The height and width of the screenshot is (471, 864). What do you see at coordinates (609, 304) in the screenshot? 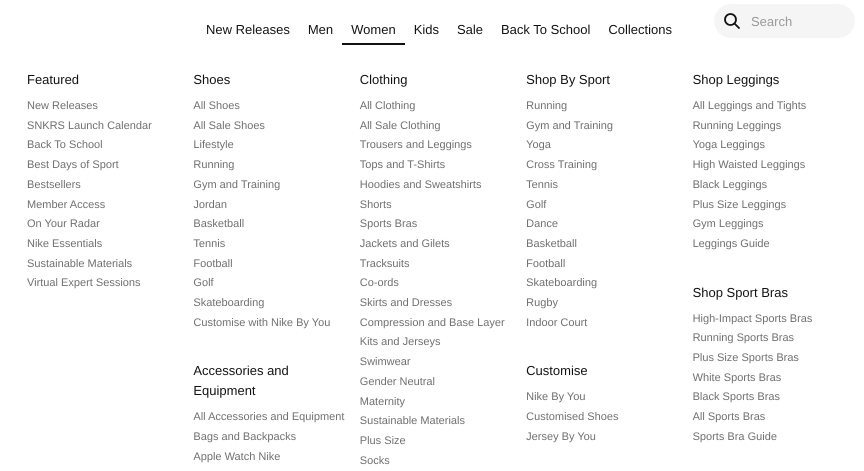
I see `menu-link: Rugby` at bounding box center [609, 304].